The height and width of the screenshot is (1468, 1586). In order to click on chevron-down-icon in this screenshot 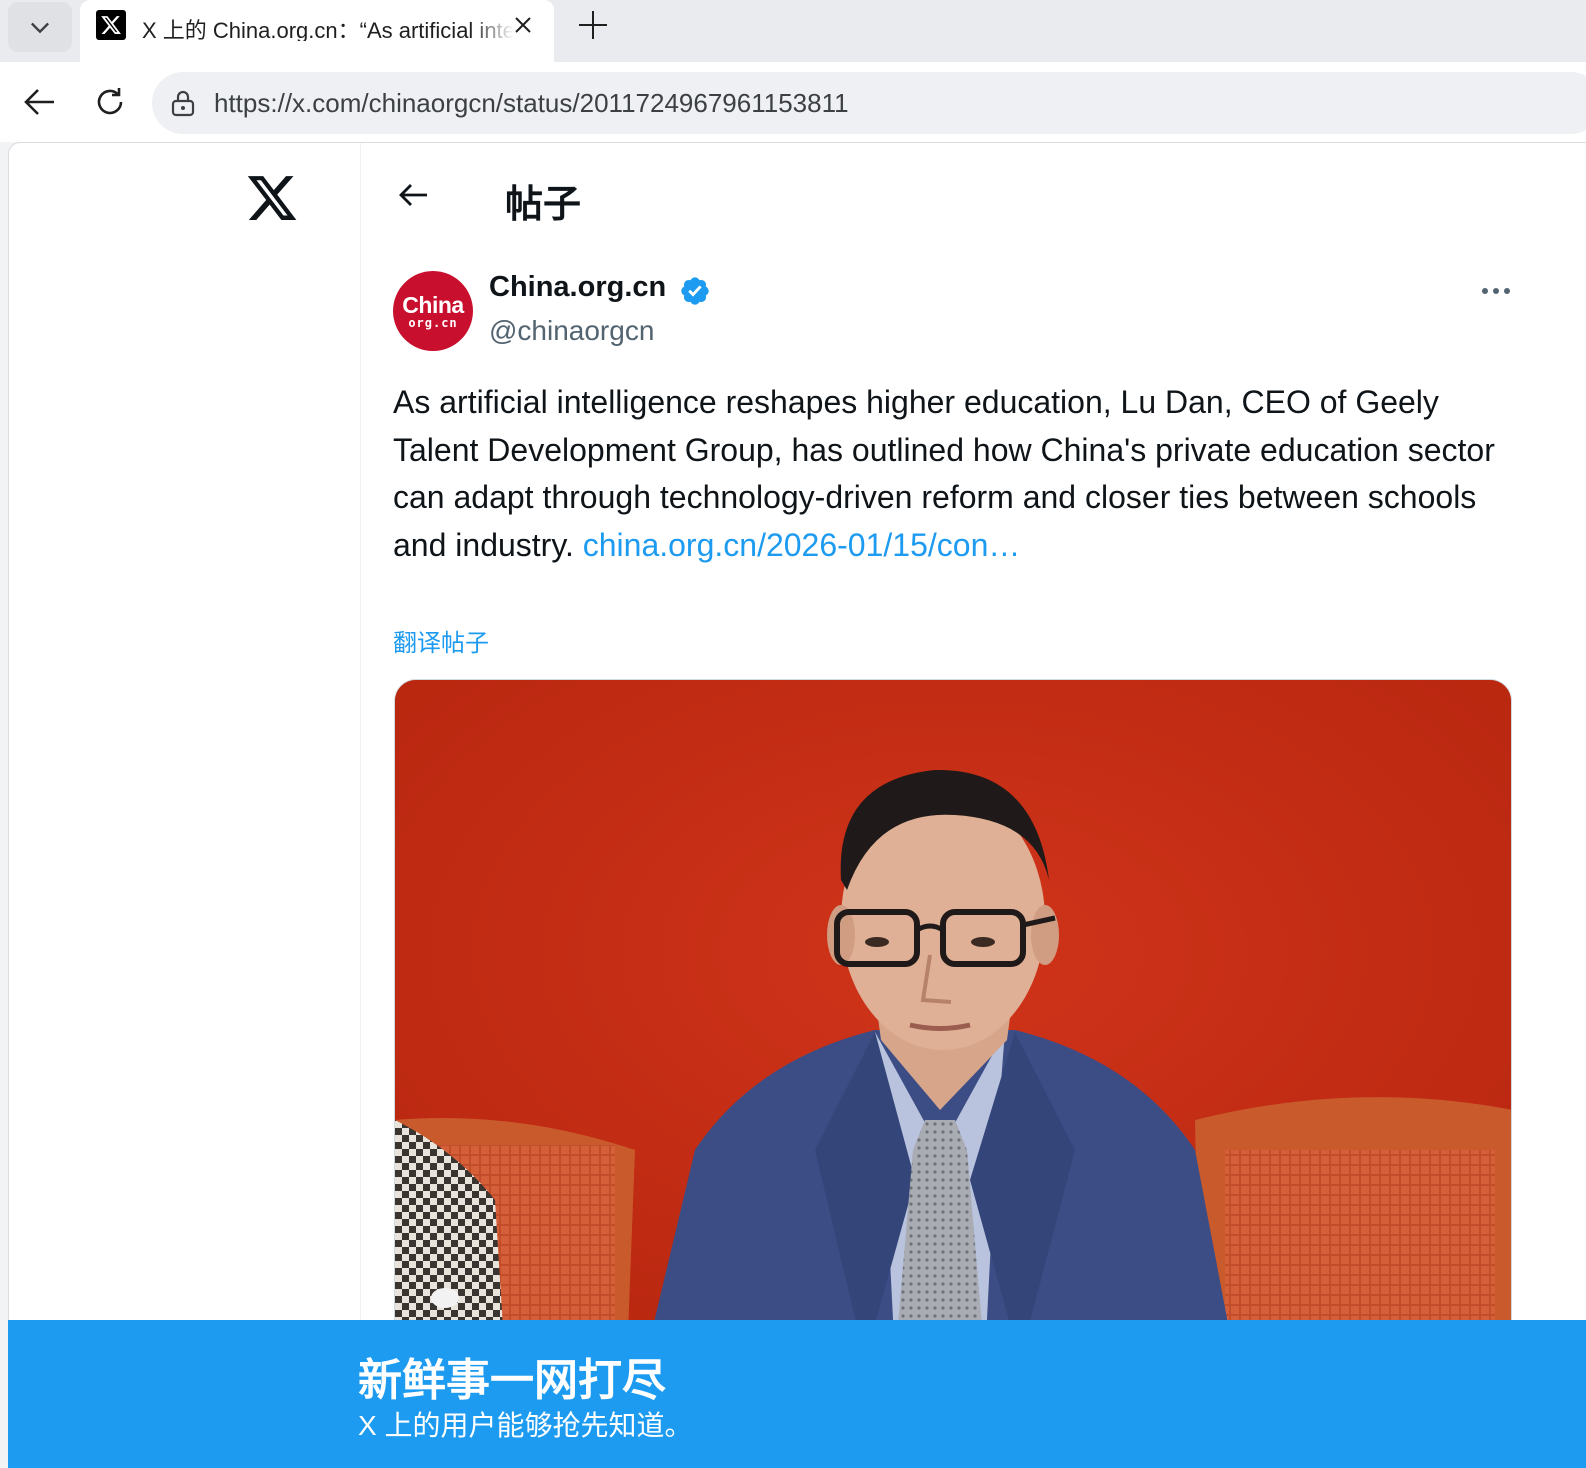, I will do `click(40, 28)`.